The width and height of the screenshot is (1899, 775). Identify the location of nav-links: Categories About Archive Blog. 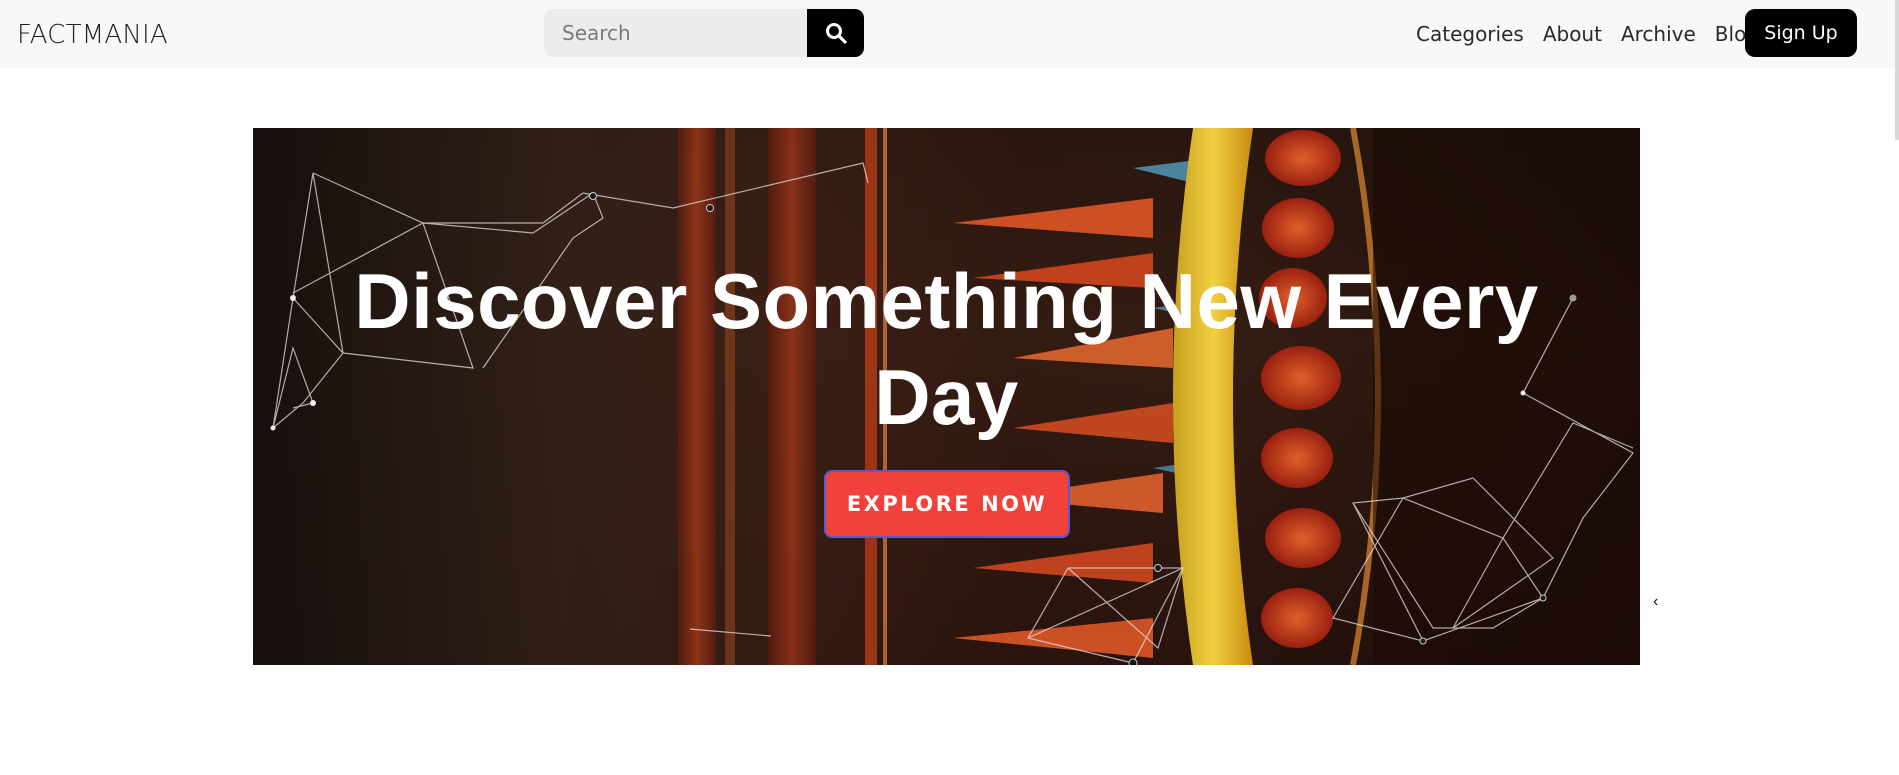
(1587, 34).